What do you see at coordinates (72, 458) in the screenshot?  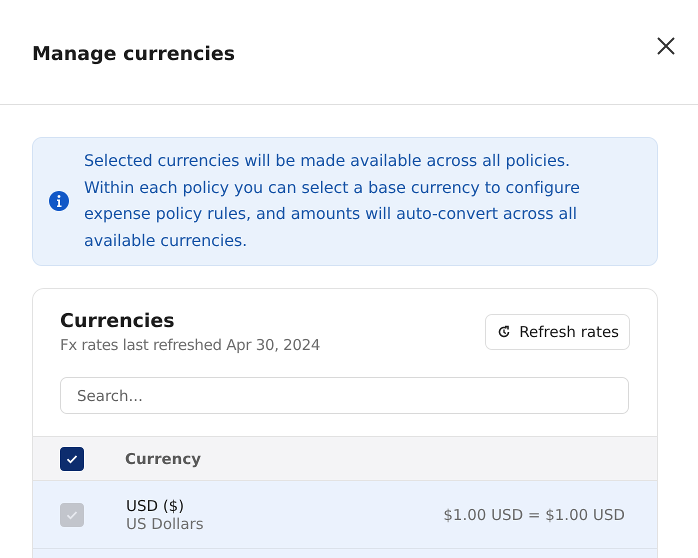 I see `checkbox` at bounding box center [72, 458].